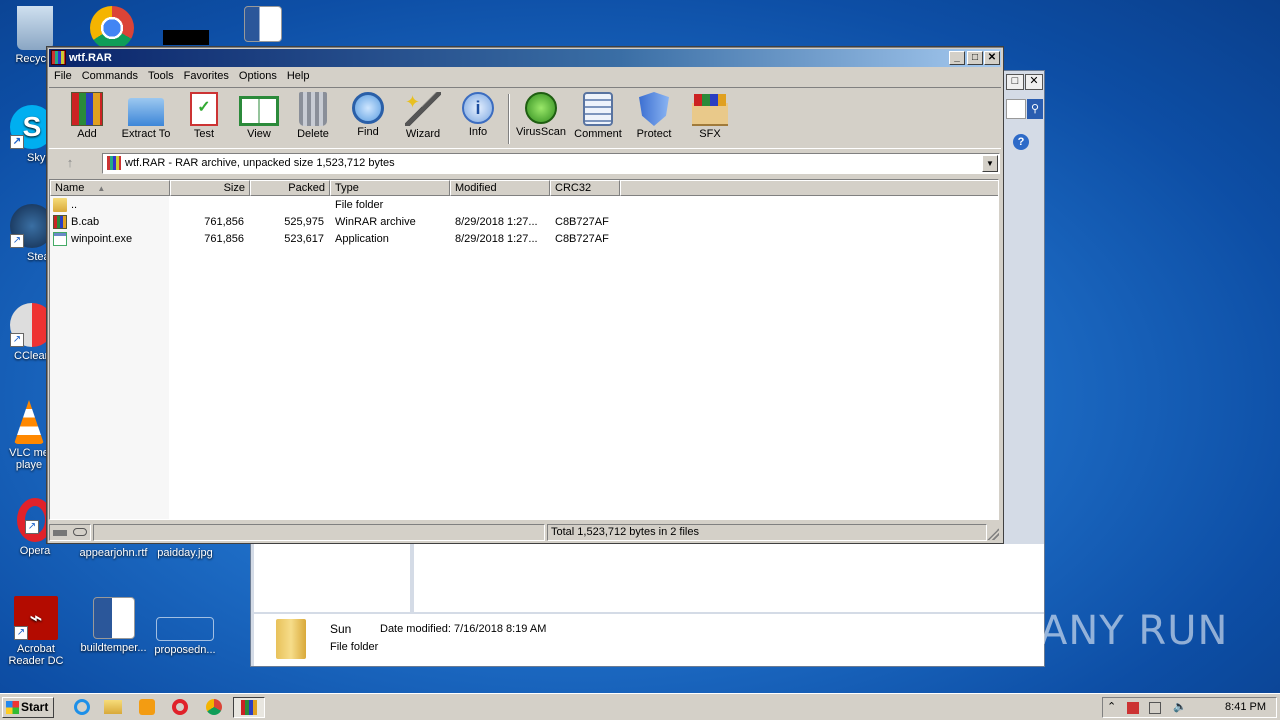 The width and height of the screenshot is (1280, 720). Describe the element at coordinates (102, 239) in the screenshot. I see `cell-name: winpoint.exe` at that location.